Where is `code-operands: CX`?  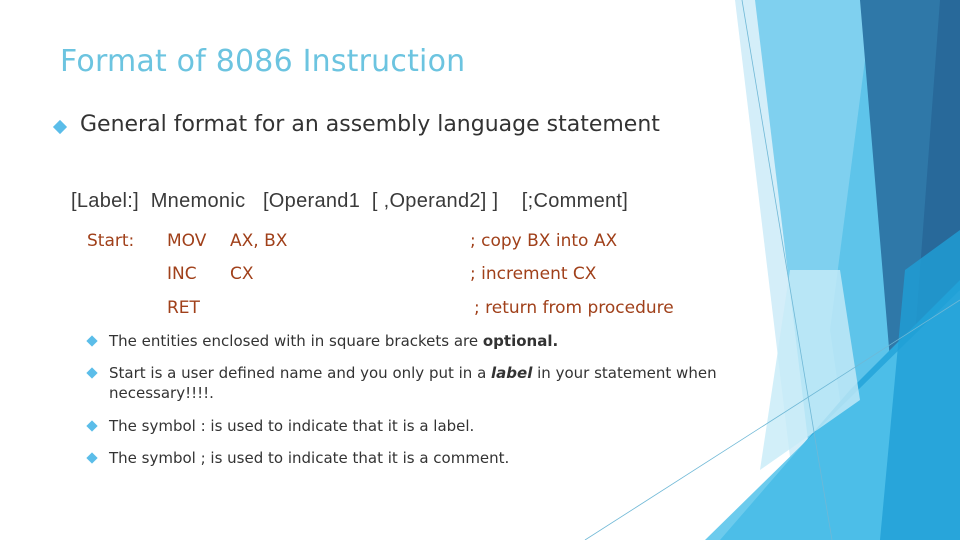 code-operands: CX is located at coordinates (242, 274).